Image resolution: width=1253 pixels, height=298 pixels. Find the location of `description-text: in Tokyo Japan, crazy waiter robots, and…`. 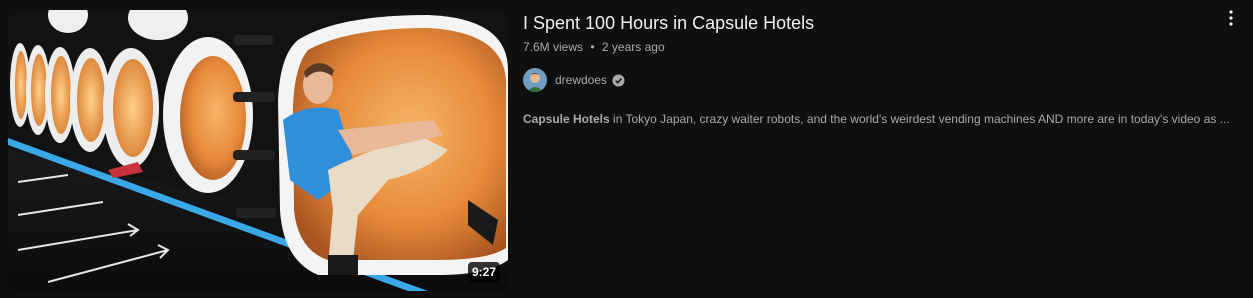

description-text: in Tokyo Japan, crazy waiter robots, and… is located at coordinates (919, 119).